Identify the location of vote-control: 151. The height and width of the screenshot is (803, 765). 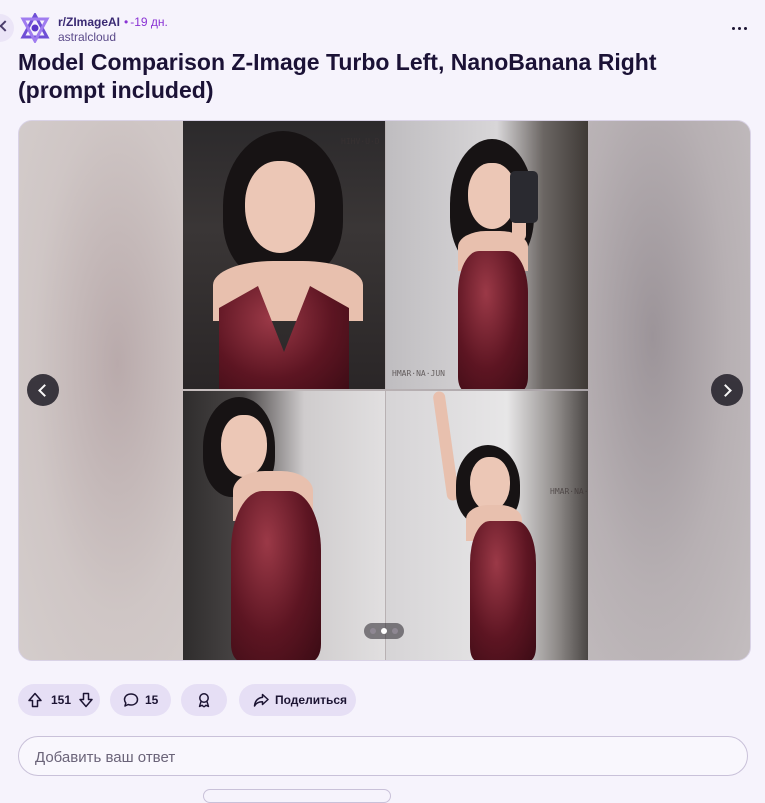
(59, 700).